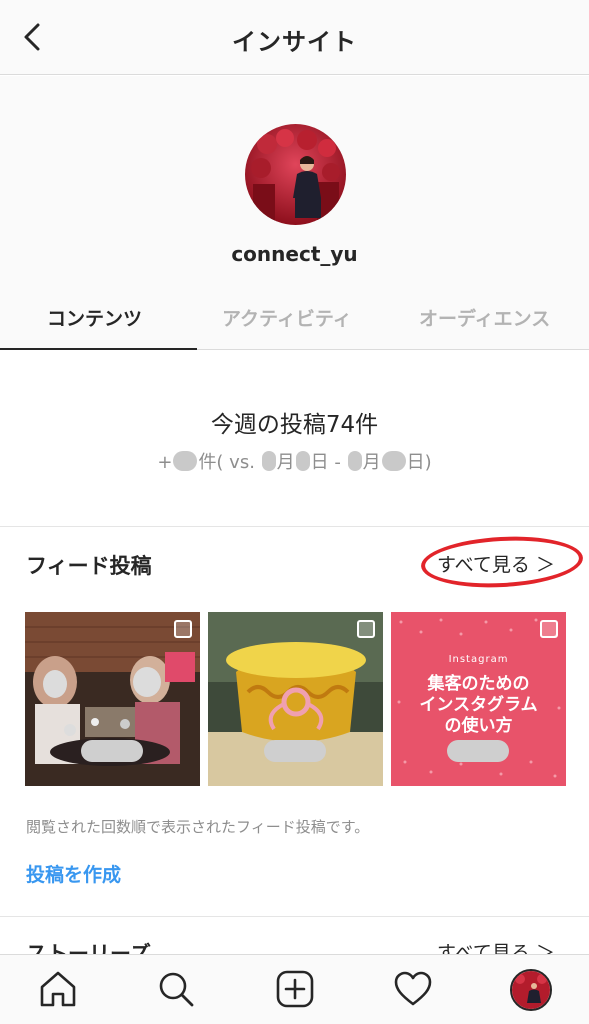 This screenshot has height=1024, width=589. What do you see at coordinates (98, 349) in the screenshot?
I see `active-tab-indicator` at bounding box center [98, 349].